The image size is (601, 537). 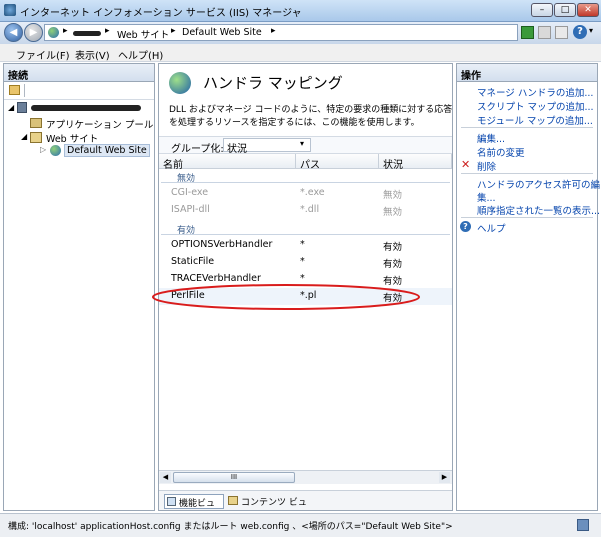 What do you see at coordinates (222, 32) in the screenshot?
I see `breadcrumb-default-site: Default Web Site` at bounding box center [222, 32].